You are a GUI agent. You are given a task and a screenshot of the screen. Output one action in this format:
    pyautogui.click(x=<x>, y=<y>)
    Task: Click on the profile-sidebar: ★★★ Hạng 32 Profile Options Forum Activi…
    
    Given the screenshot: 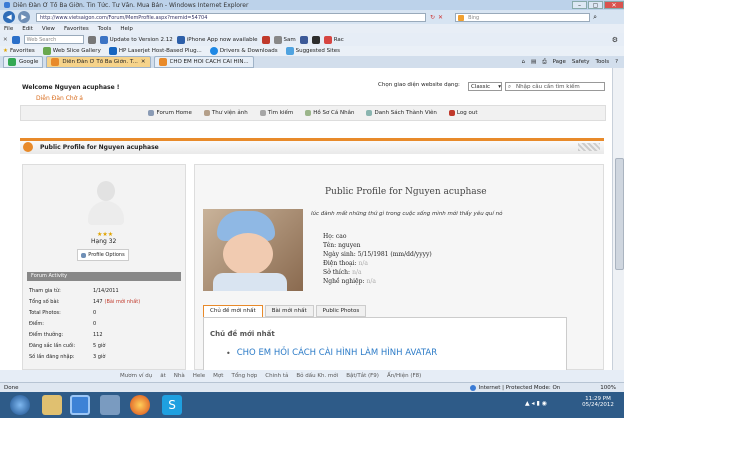 What is the action you would take?
    pyautogui.click(x=104, y=267)
    